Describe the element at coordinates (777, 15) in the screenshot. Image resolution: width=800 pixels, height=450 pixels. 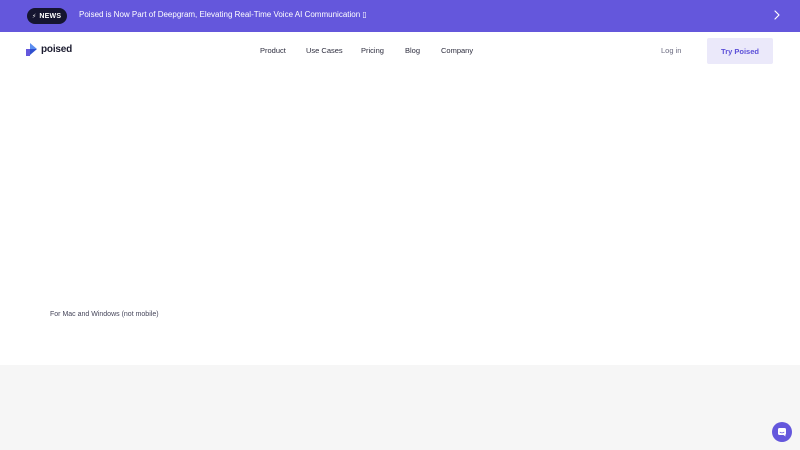
I see `chevron-right-icon` at that location.